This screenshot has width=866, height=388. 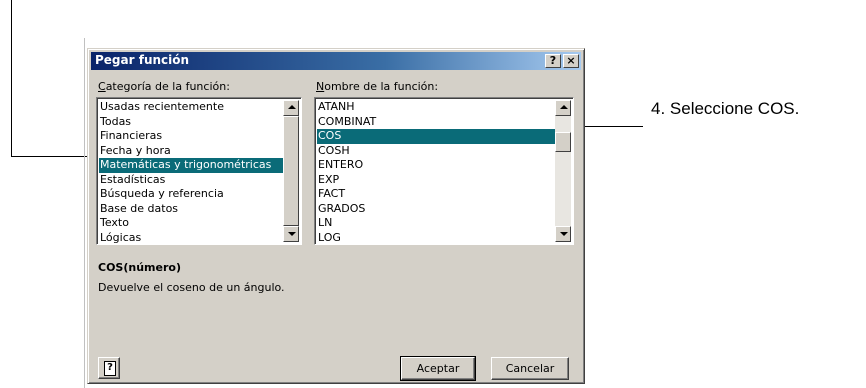 What do you see at coordinates (192, 165) in the screenshot?
I see `category-item-selected: Matemáticas y trigonométricas` at bounding box center [192, 165].